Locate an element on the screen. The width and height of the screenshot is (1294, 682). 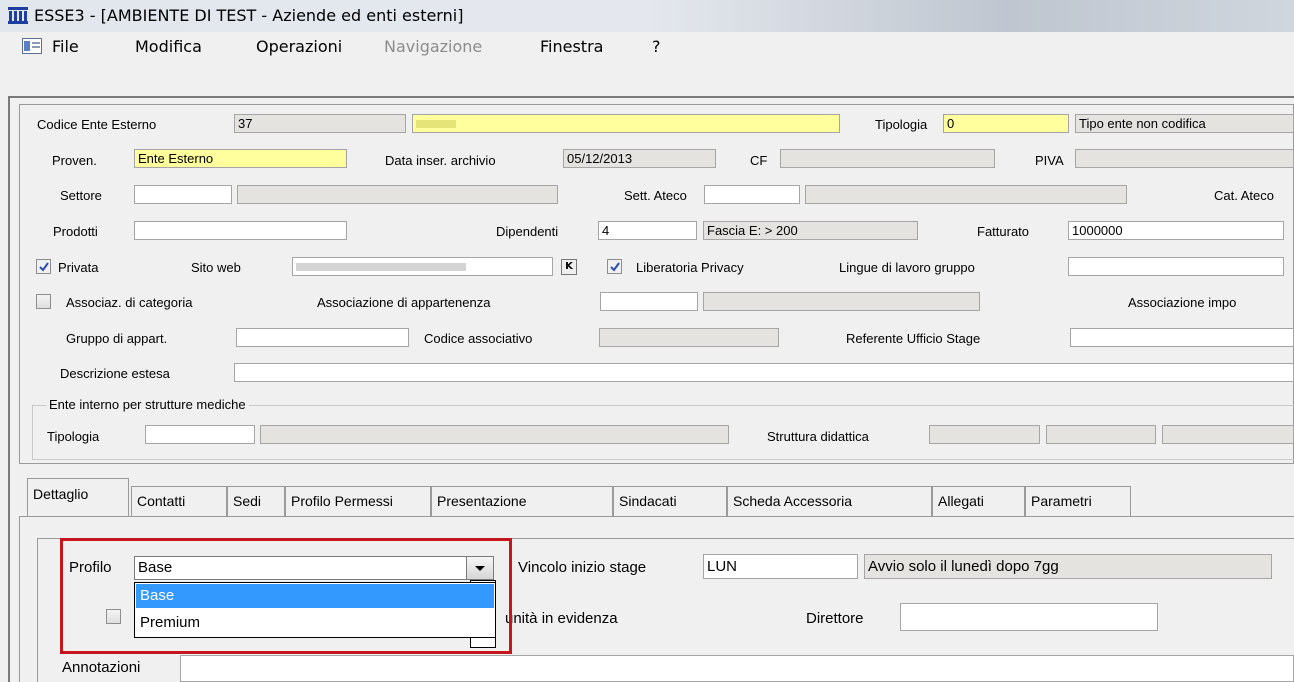
liberatoria-checkbox is located at coordinates (614, 266).